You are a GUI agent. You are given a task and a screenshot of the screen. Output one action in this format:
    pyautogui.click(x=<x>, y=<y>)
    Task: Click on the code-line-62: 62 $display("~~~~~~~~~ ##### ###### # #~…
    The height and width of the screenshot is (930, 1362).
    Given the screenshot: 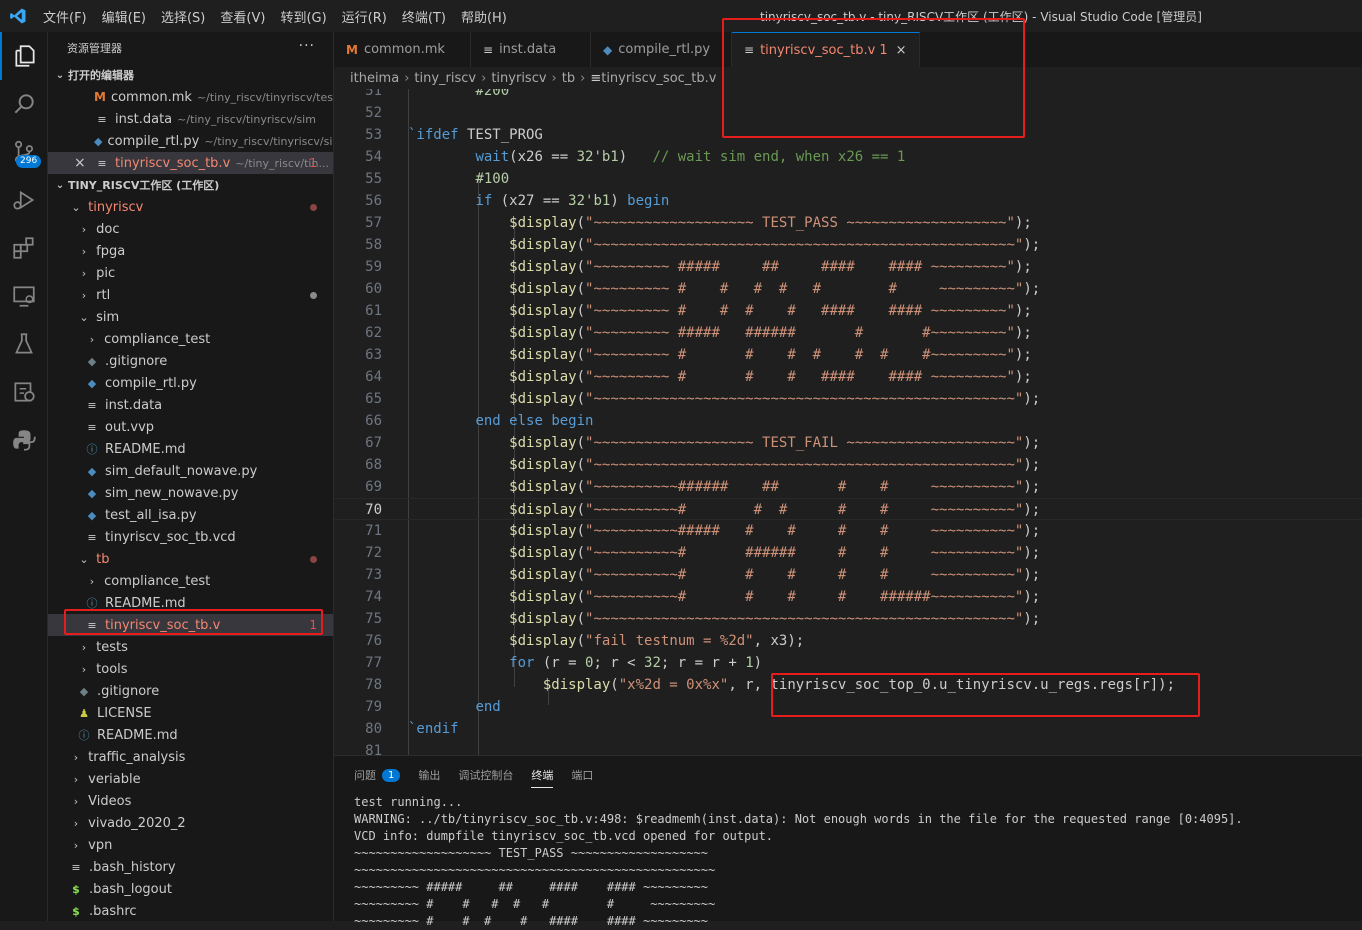 What is the action you would take?
    pyautogui.click(x=848, y=333)
    